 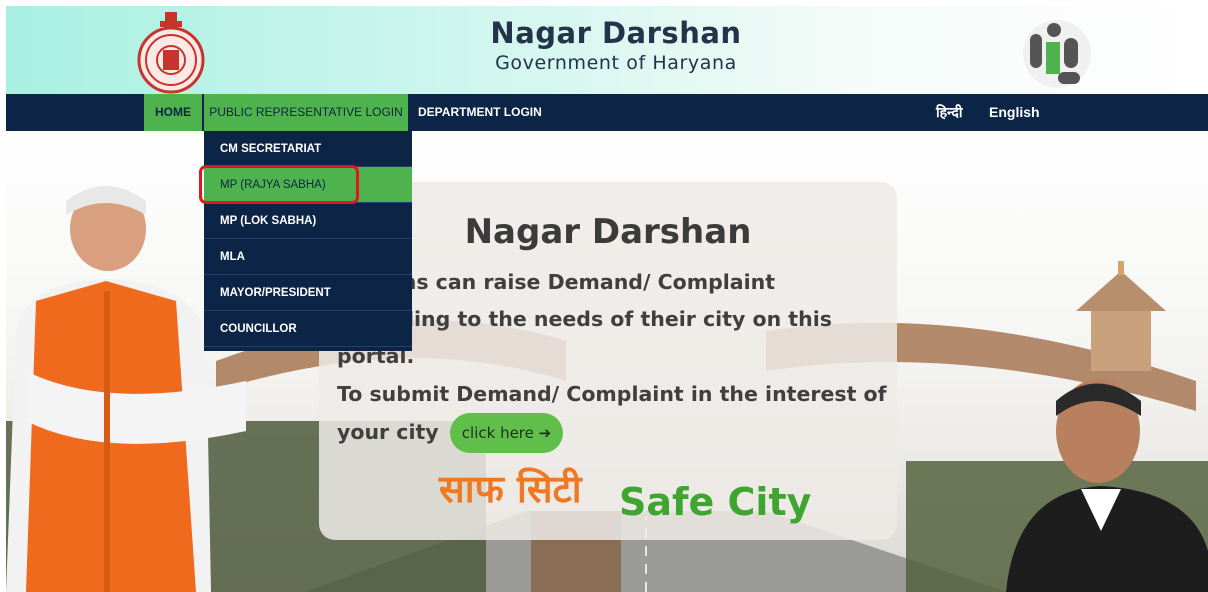 What do you see at coordinates (1057, 54) in the screenshot?
I see `nagar-darshan-logo-icon` at bounding box center [1057, 54].